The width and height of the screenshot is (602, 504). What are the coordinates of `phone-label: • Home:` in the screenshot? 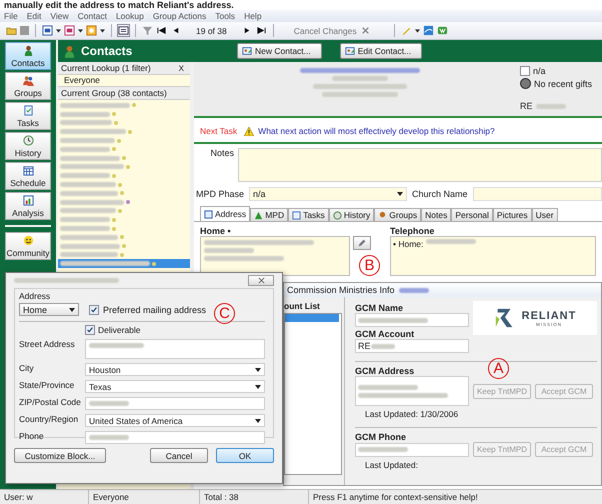 It's located at (408, 244).